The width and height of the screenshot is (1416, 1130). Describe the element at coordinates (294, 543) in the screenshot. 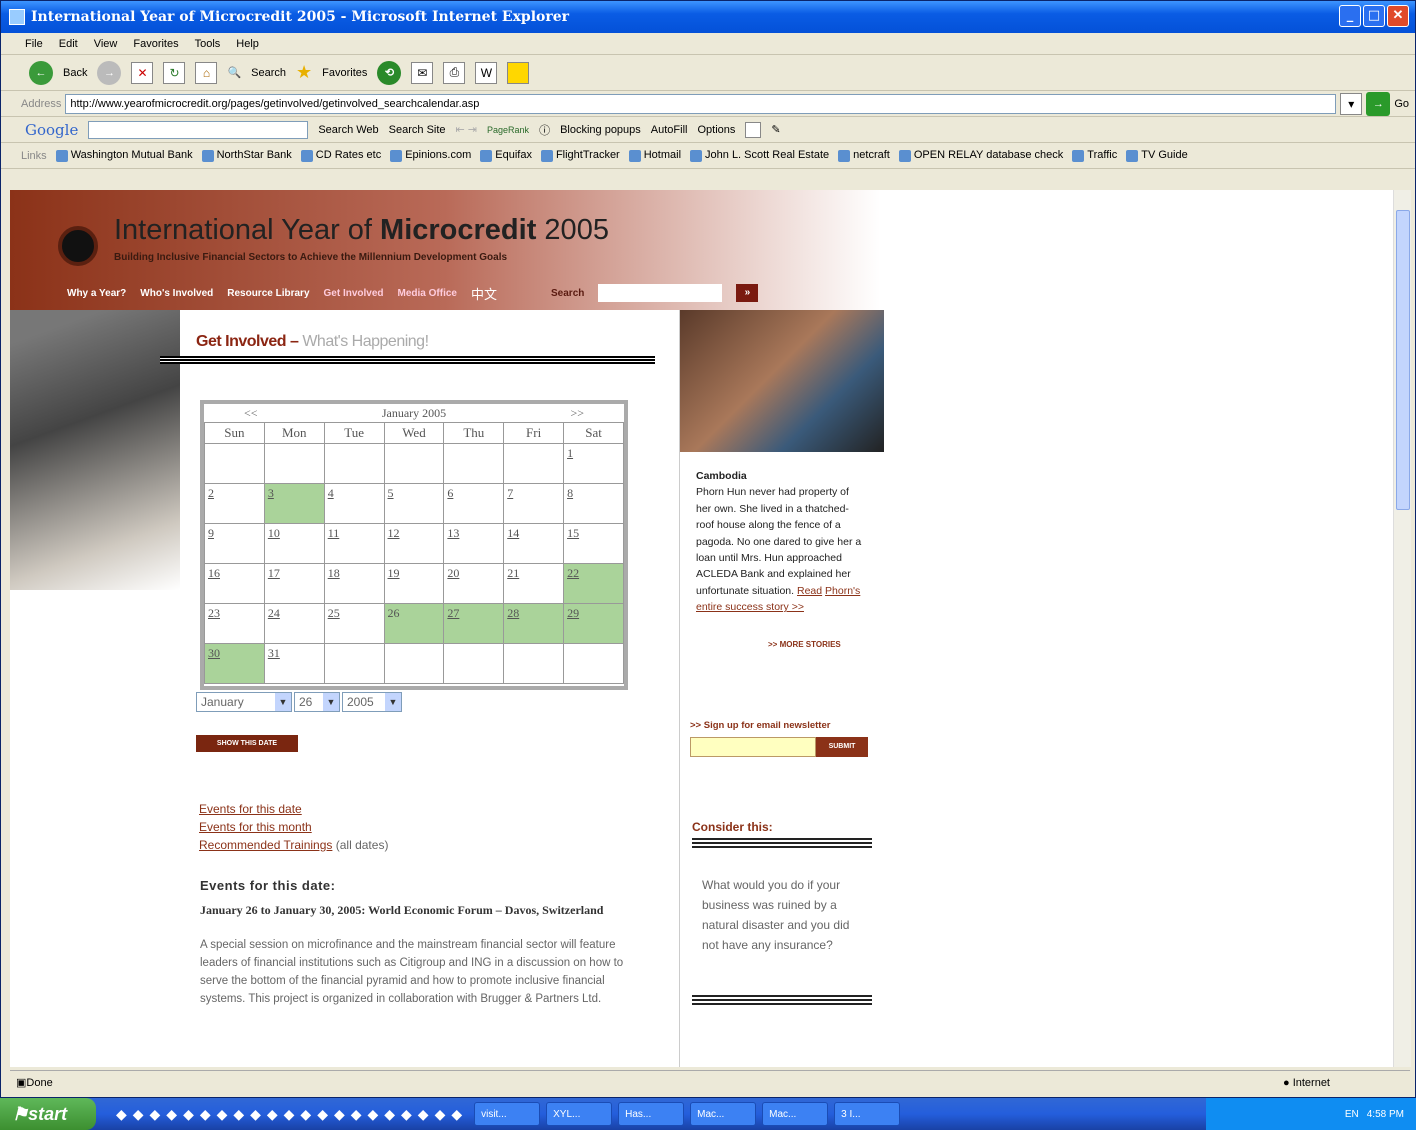

I see `calendar-day-cell: 10` at that location.